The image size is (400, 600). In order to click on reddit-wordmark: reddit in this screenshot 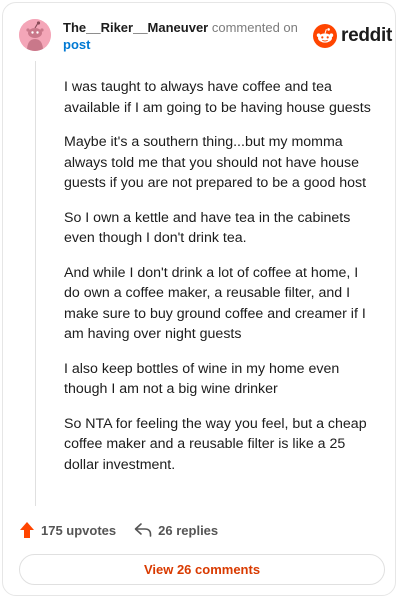, I will do `click(366, 35)`.